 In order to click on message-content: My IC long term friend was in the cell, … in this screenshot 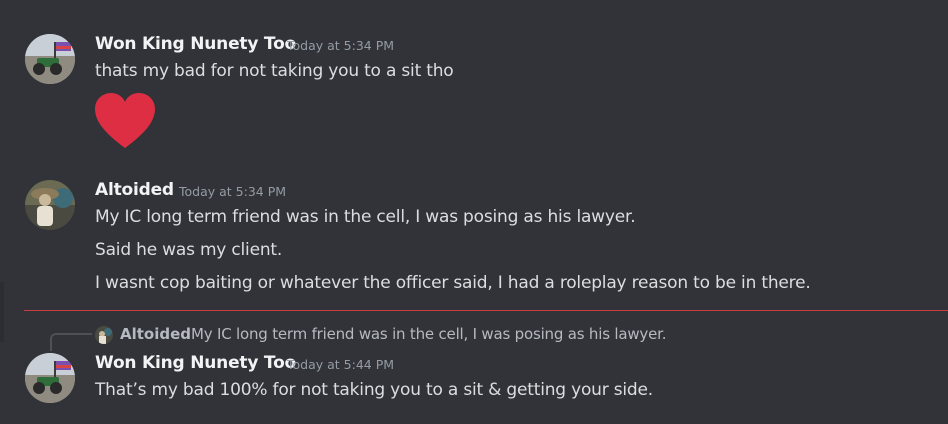, I will do `click(365, 217)`.